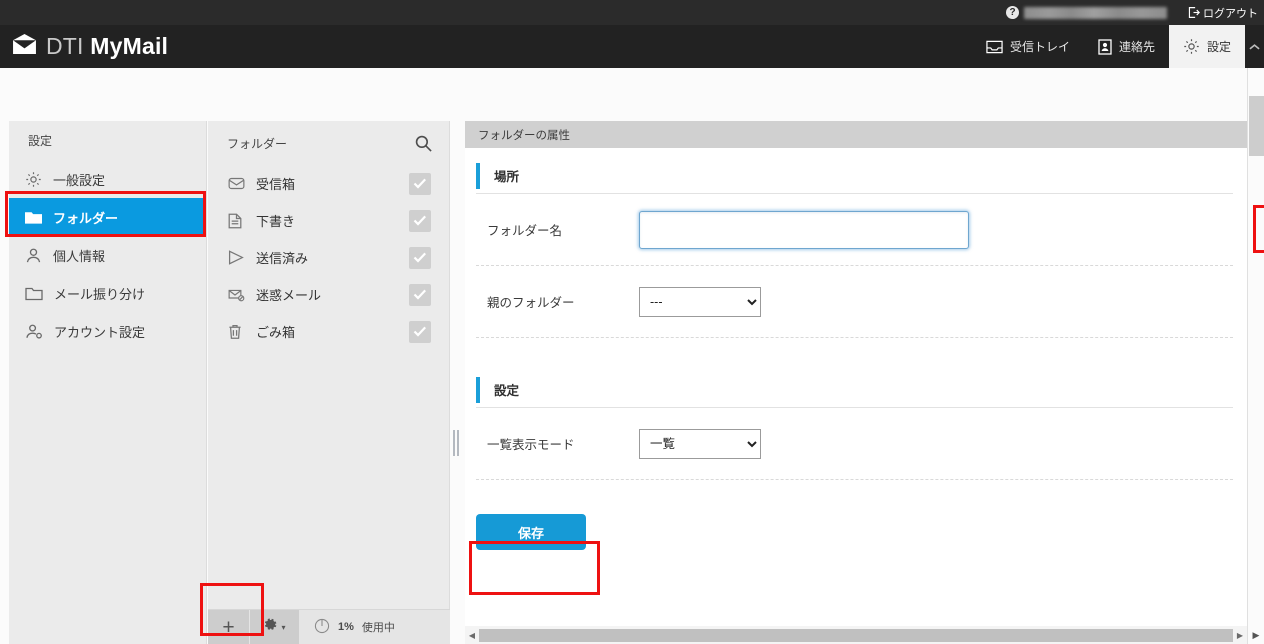 This screenshot has width=1264, height=644. What do you see at coordinates (33, 217) in the screenshot?
I see `folder-filled-icon` at bounding box center [33, 217].